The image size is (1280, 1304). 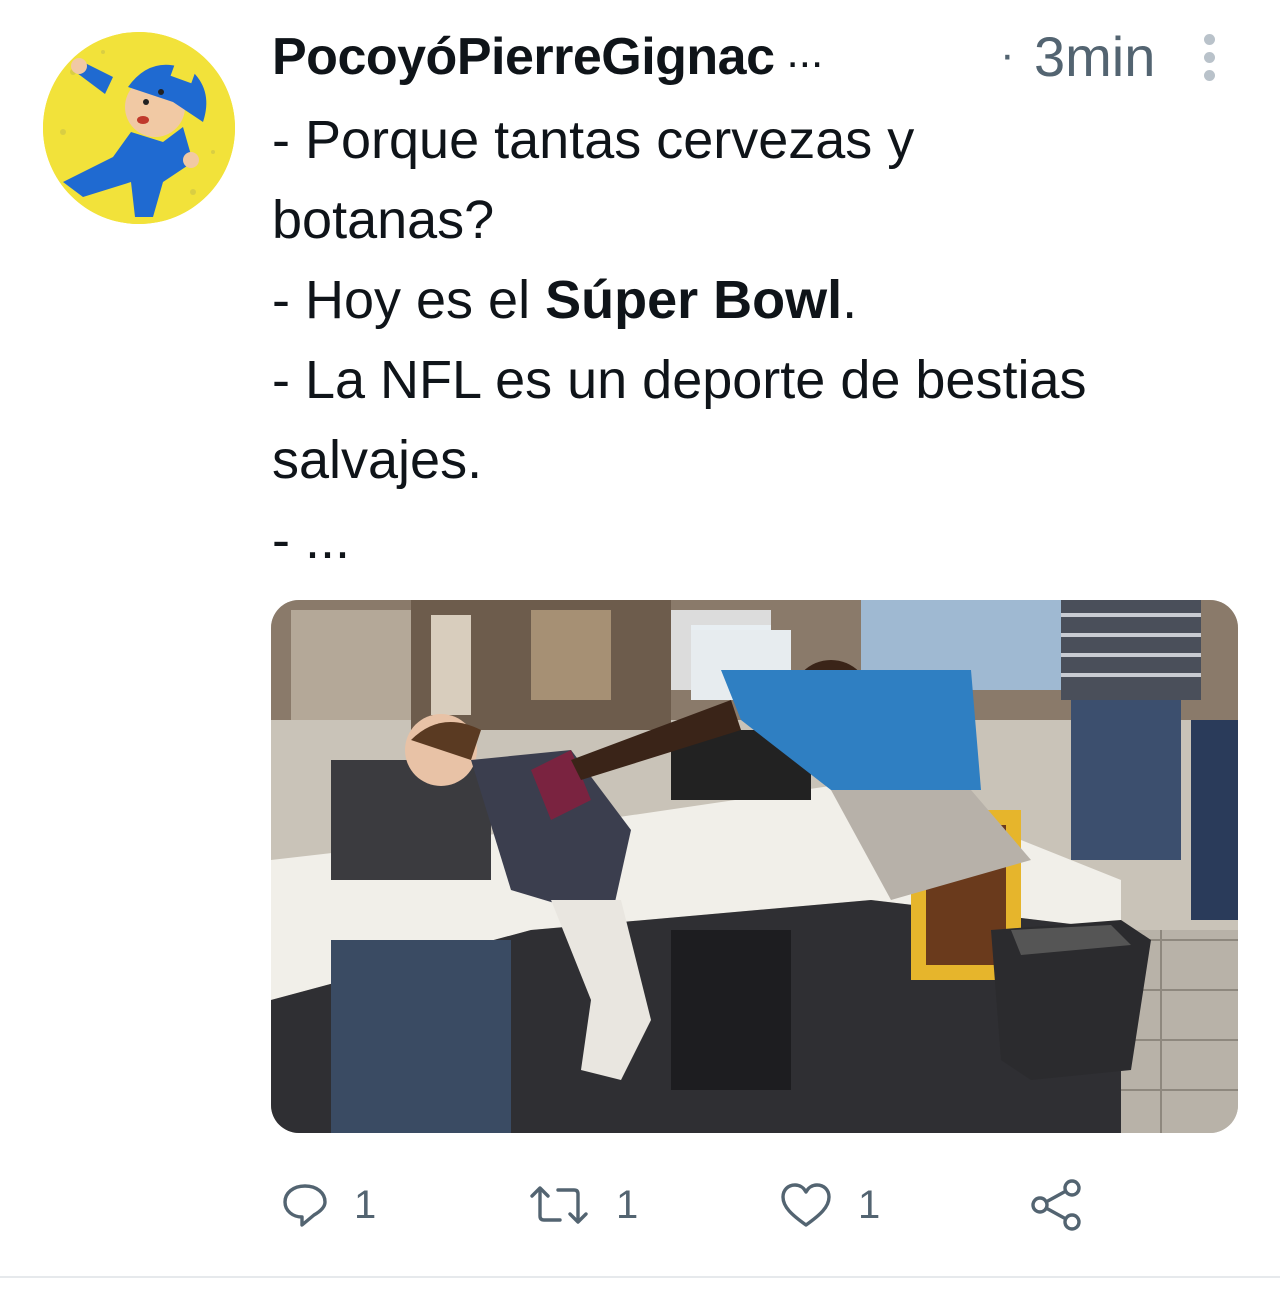 I want to click on tweet-text-line: - La NFL es un deporte de bestias, so click(x=679, y=380).